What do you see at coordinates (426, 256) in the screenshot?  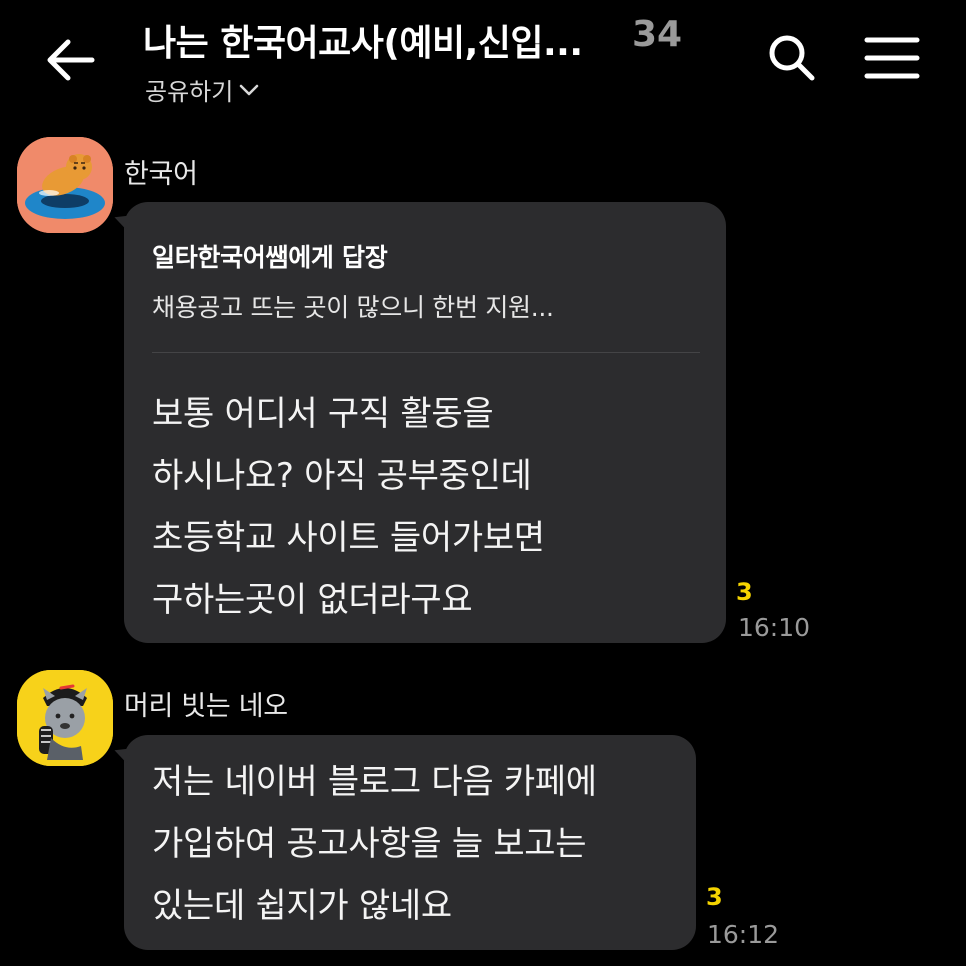 I see `reply-target: 일타한국어쌤에게 답장` at bounding box center [426, 256].